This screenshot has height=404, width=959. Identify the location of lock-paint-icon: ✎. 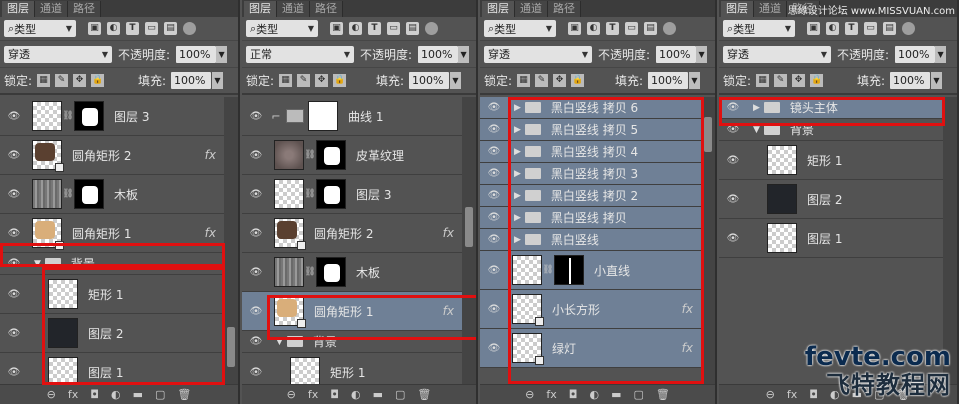
(781, 80).